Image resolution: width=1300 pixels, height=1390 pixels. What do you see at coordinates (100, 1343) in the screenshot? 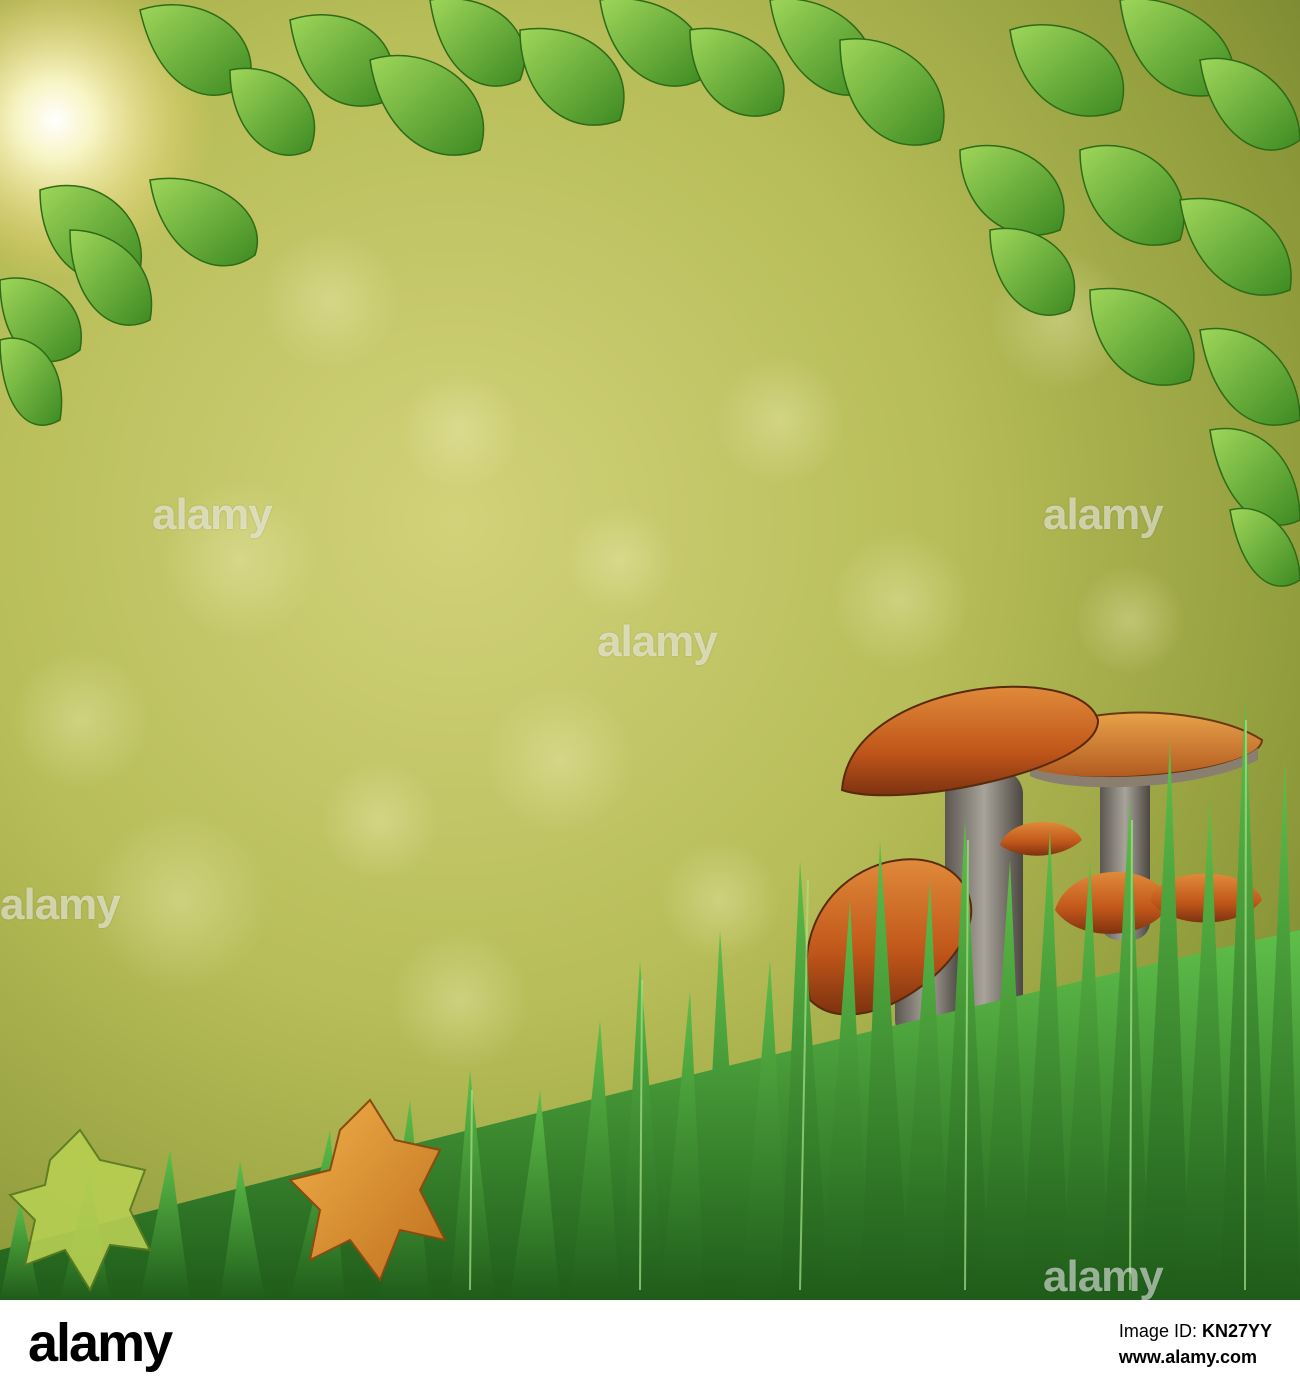
I see `alamy-logo: alamy` at bounding box center [100, 1343].